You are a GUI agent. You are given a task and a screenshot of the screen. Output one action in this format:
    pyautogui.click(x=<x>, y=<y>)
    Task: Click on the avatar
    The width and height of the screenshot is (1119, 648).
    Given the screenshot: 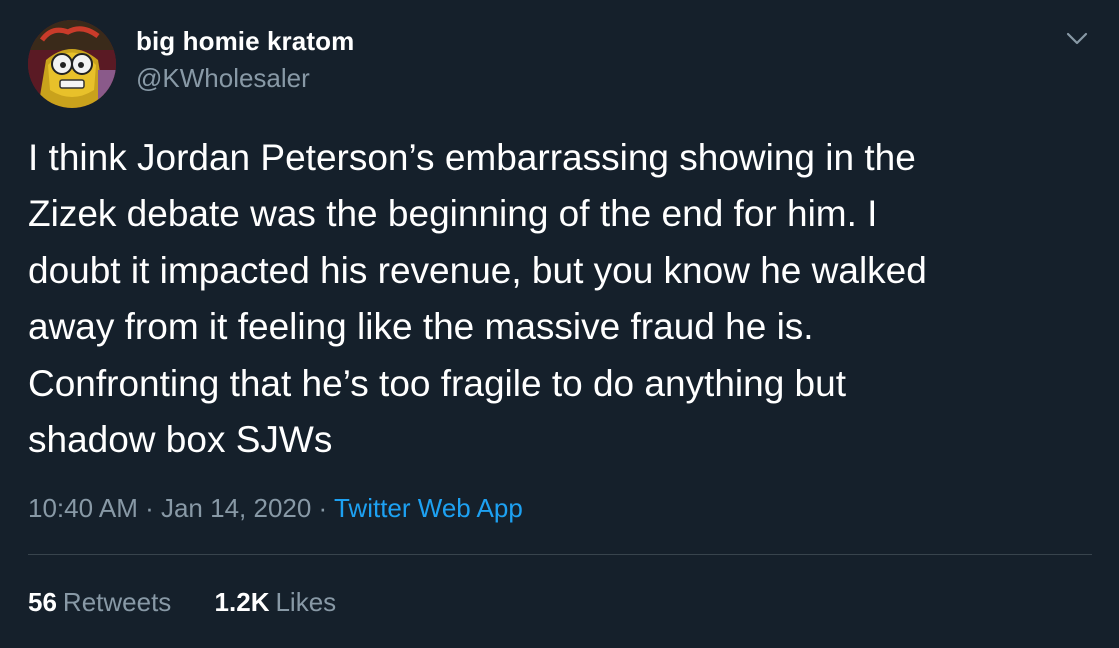 What is the action you would take?
    pyautogui.click(x=72, y=64)
    